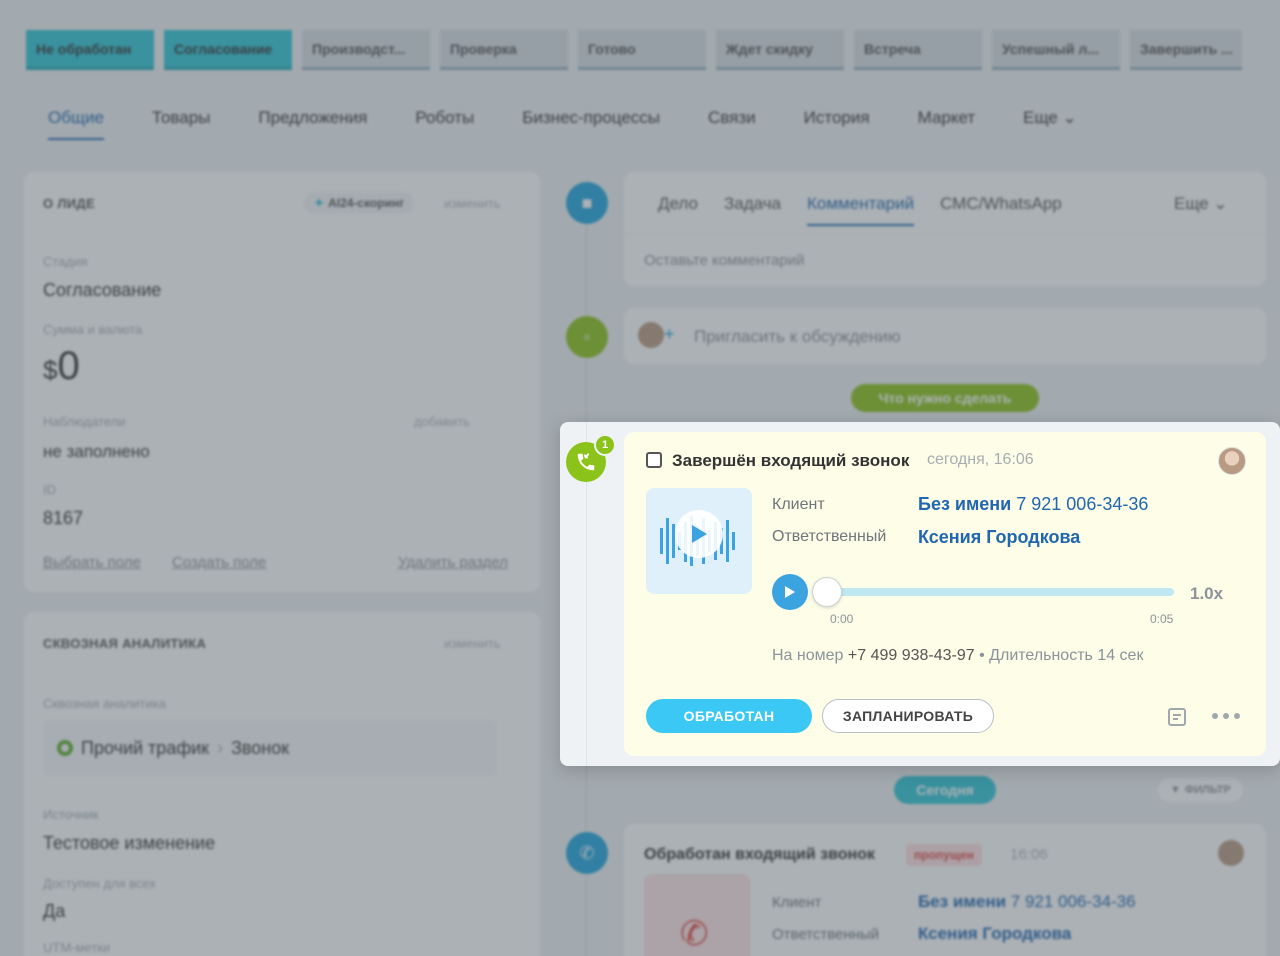 This screenshot has width=1280, height=956. What do you see at coordinates (827, 592) in the screenshot?
I see `audio-progress-handle` at bounding box center [827, 592].